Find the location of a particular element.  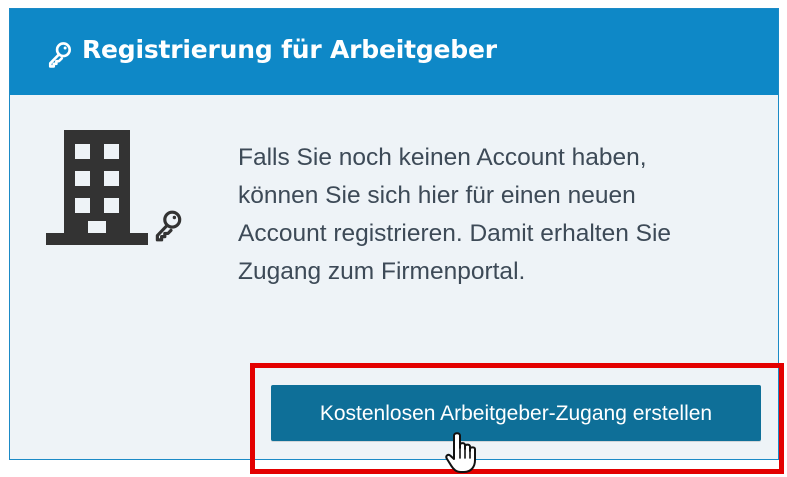

building-icon is located at coordinates (97, 187).